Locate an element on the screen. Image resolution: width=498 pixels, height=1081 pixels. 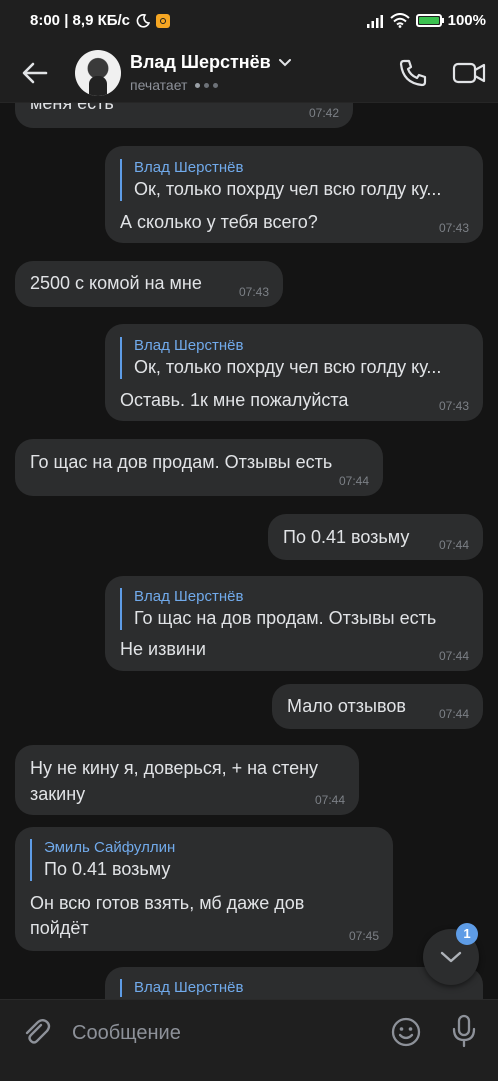
message-bubble-incoming: 2500 с комой на мне 07:43 is located at coordinates (149, 284).